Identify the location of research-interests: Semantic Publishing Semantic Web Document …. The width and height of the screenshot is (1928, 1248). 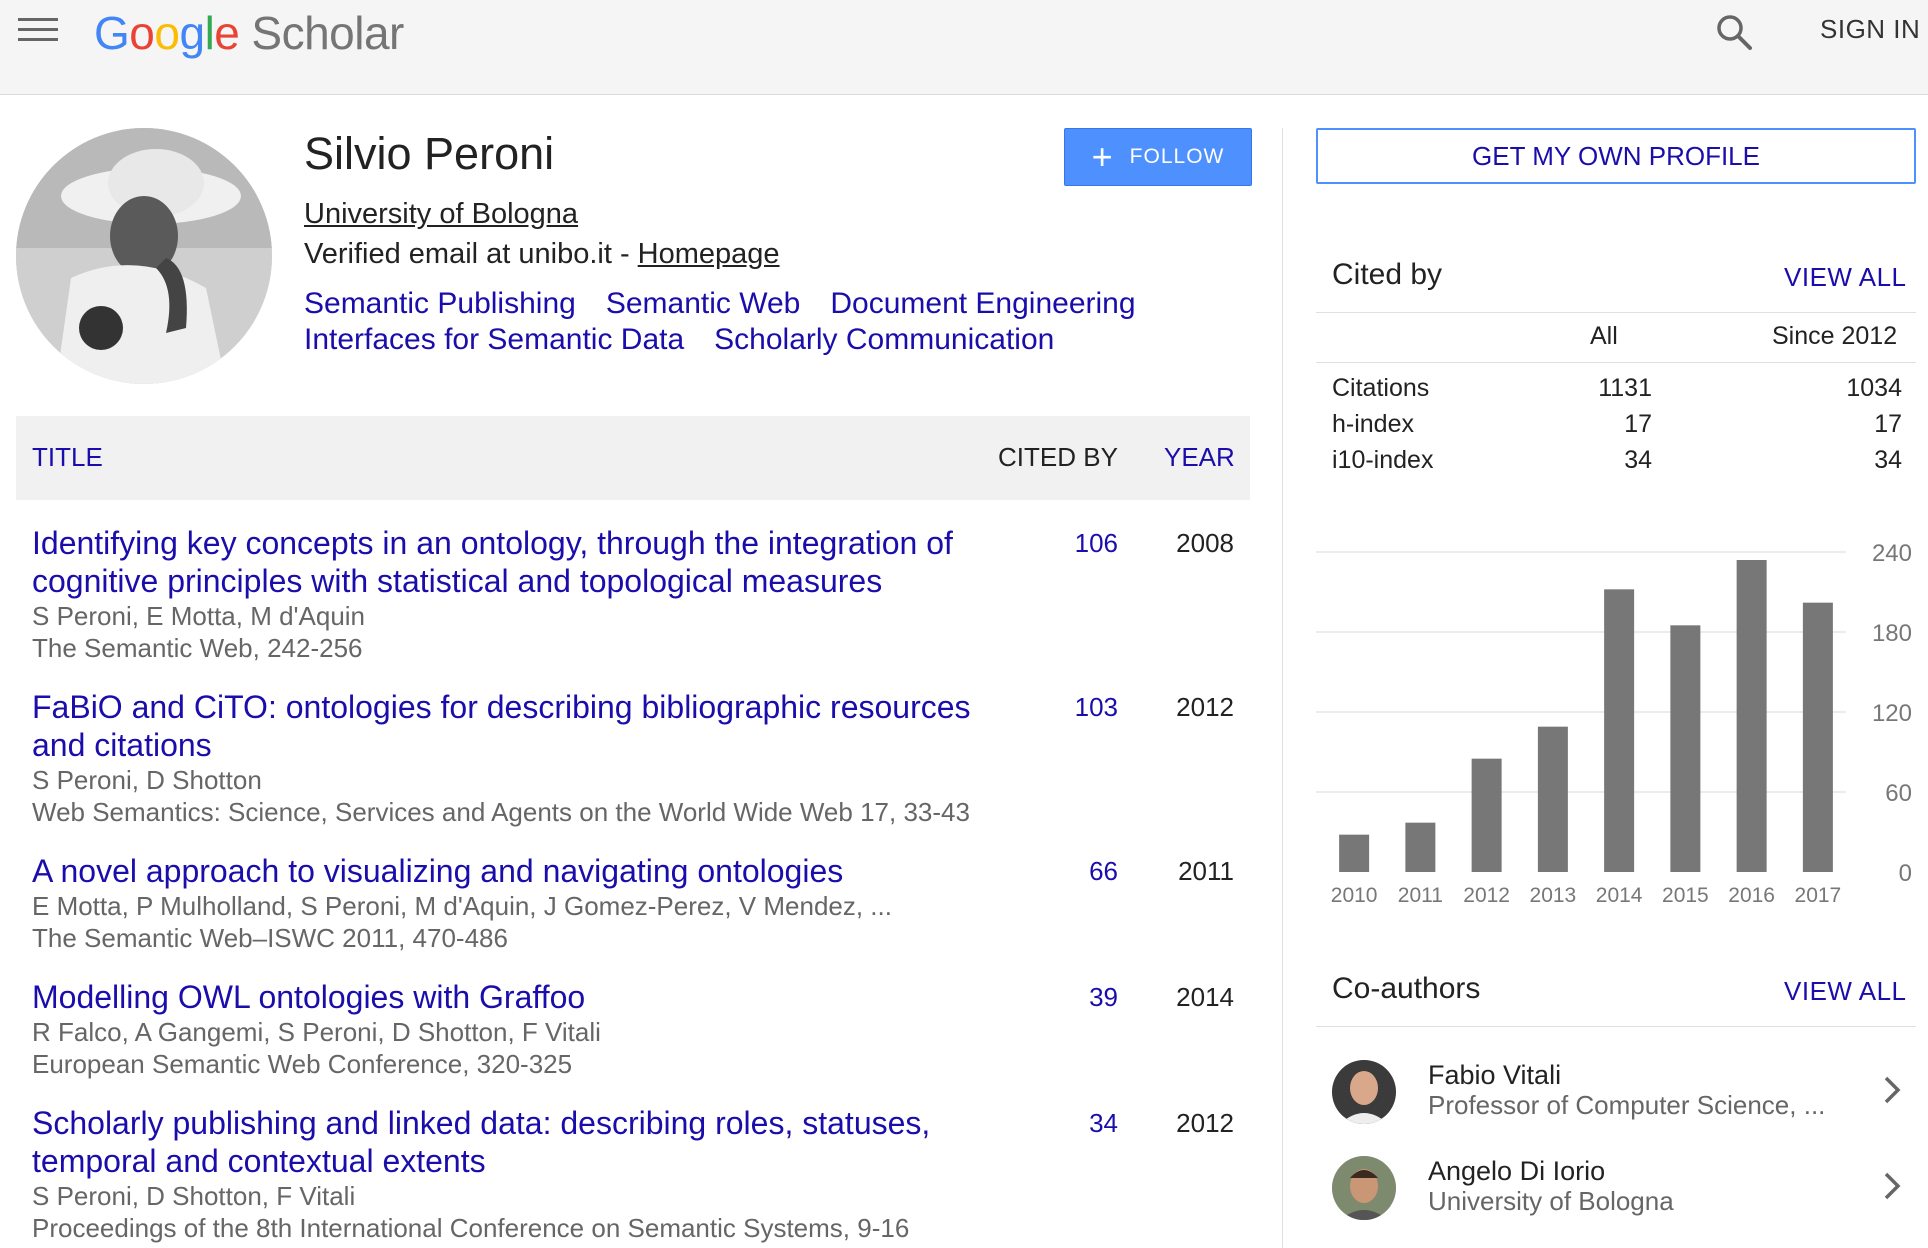
(764, 322).